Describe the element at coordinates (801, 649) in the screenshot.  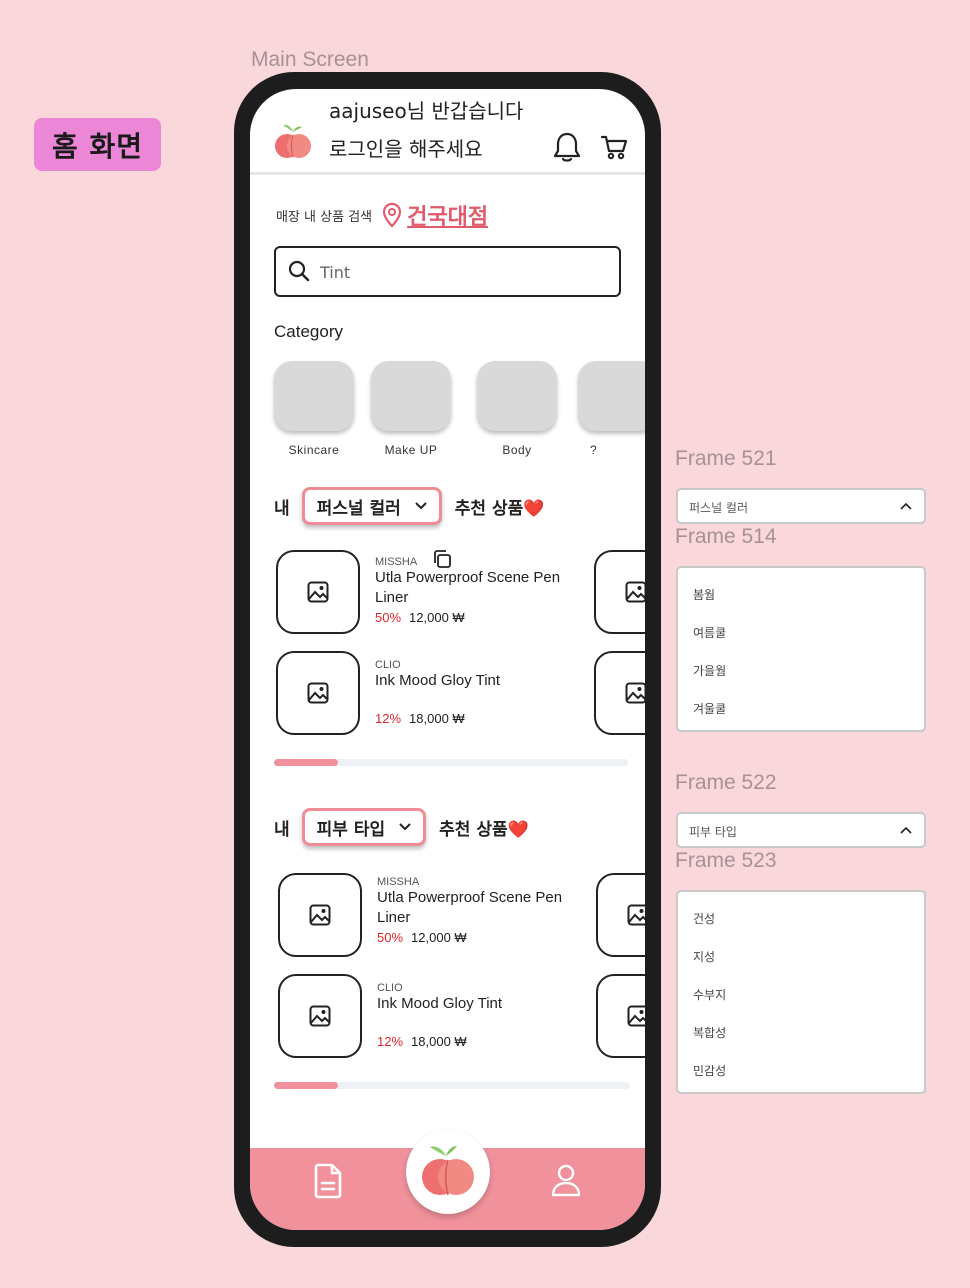
I see `personal-color-dropdown-list: 봄웜 여름쿨 가을웜 겨울쿨` at that location.